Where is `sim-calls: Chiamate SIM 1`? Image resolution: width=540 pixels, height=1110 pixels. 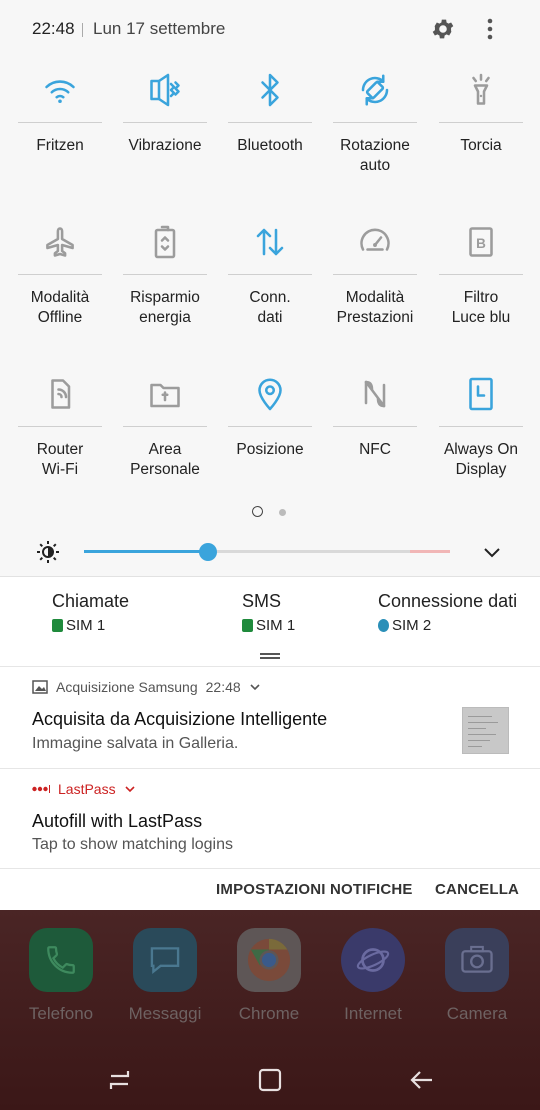
sim-calls: Chiamate SIM 1 is located at coordinates (90, 612).